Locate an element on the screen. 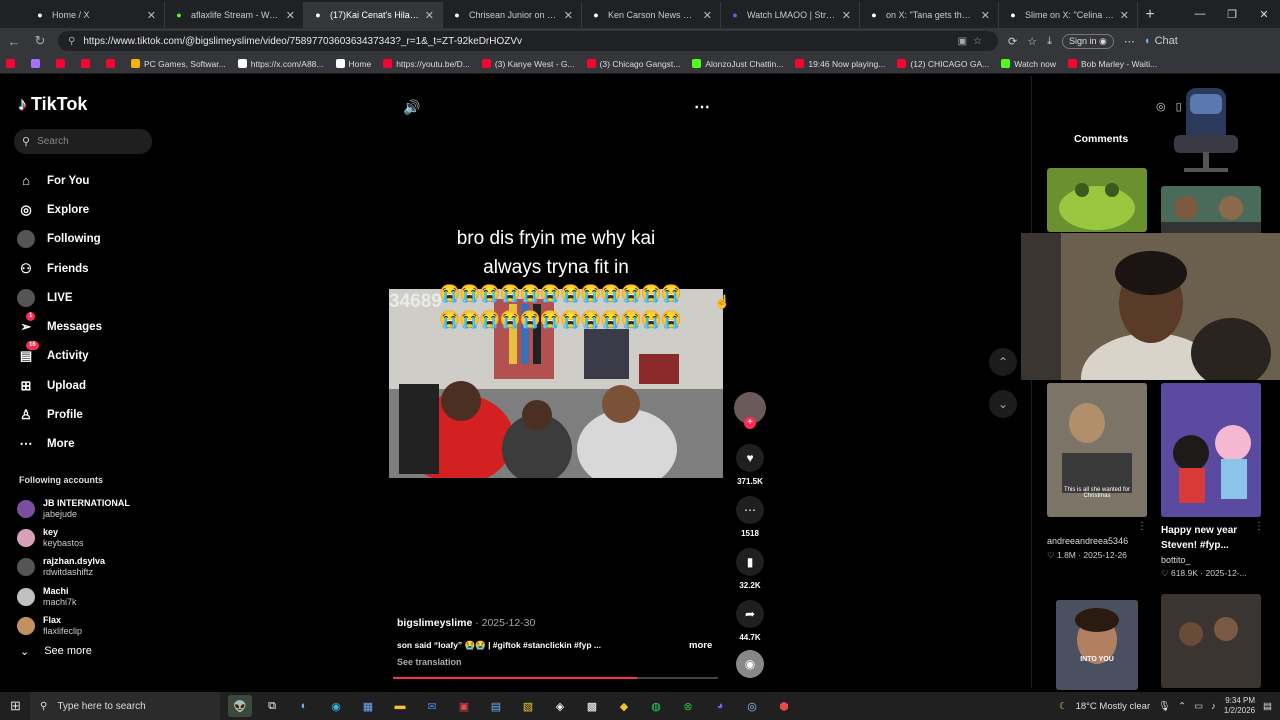  sidebar-item-friends: ⚇ Friends is located at coordinates (87, 268).